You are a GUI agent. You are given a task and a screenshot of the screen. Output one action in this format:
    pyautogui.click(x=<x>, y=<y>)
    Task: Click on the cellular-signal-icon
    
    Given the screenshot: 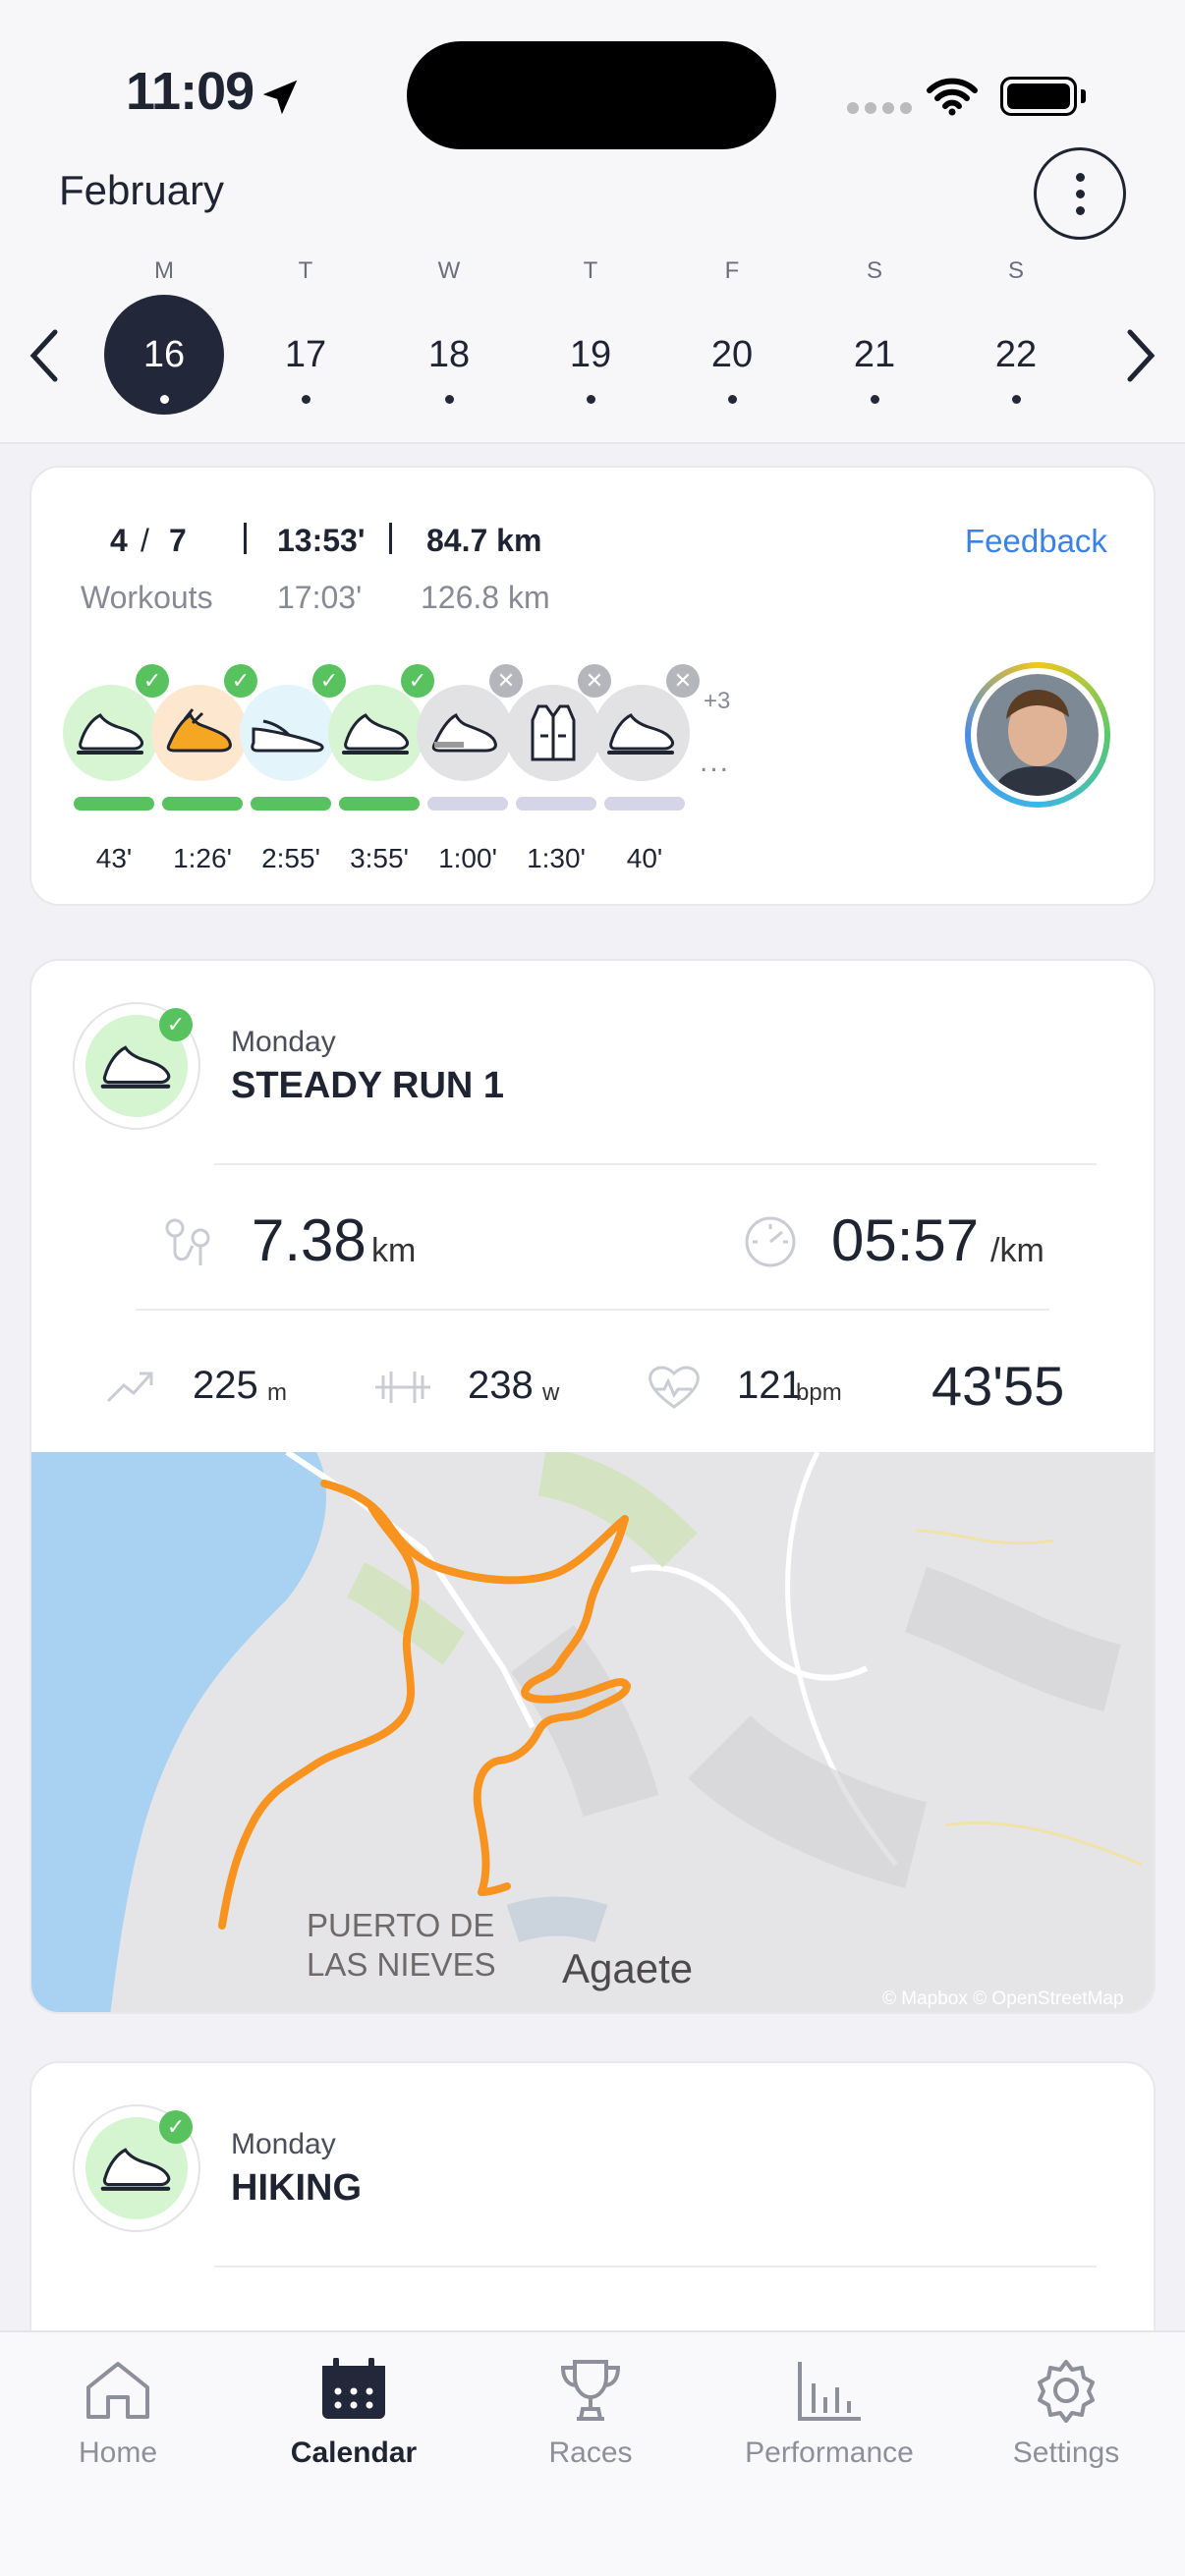 What is the action you would take?
    pyautogui.click(x=880, y=108)
    